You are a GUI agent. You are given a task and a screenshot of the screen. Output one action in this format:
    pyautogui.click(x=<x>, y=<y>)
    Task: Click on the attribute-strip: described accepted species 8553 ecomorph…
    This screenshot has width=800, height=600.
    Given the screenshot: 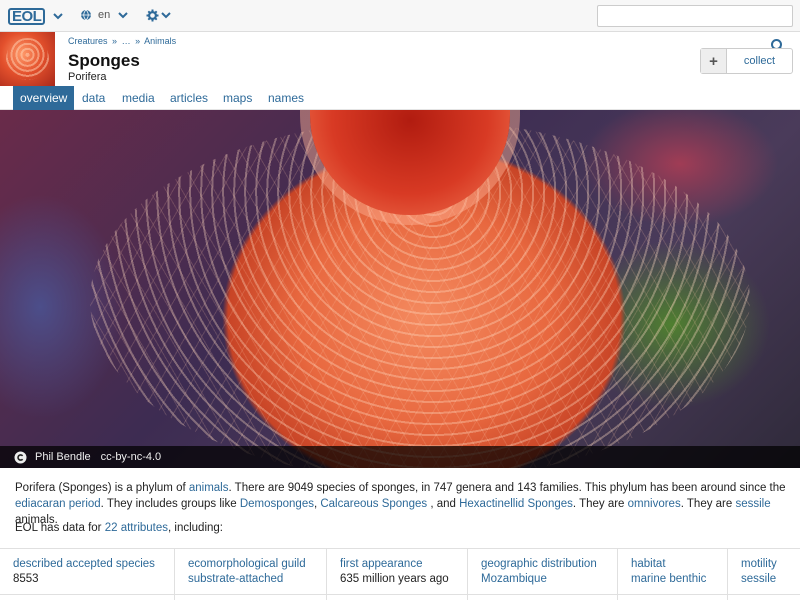 What is the action you would take?
    pyautogui.click(x=400, y=574)
    